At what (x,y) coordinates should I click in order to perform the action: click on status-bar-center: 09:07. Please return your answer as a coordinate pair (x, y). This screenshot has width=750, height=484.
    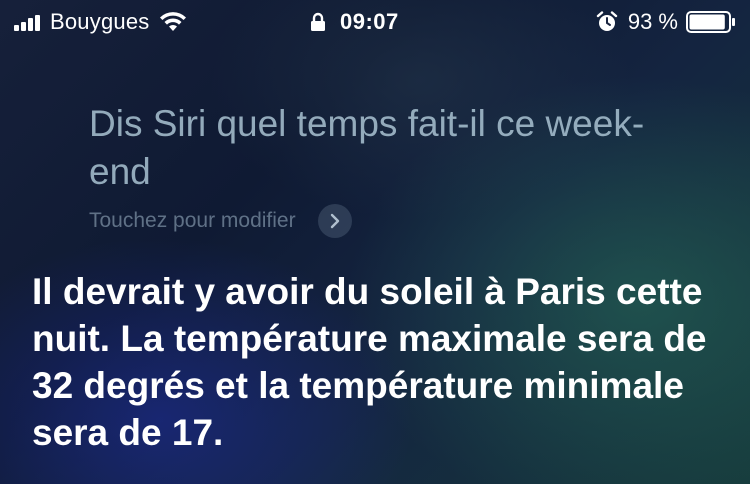
    Looking at the image, I should click on (354, 22).